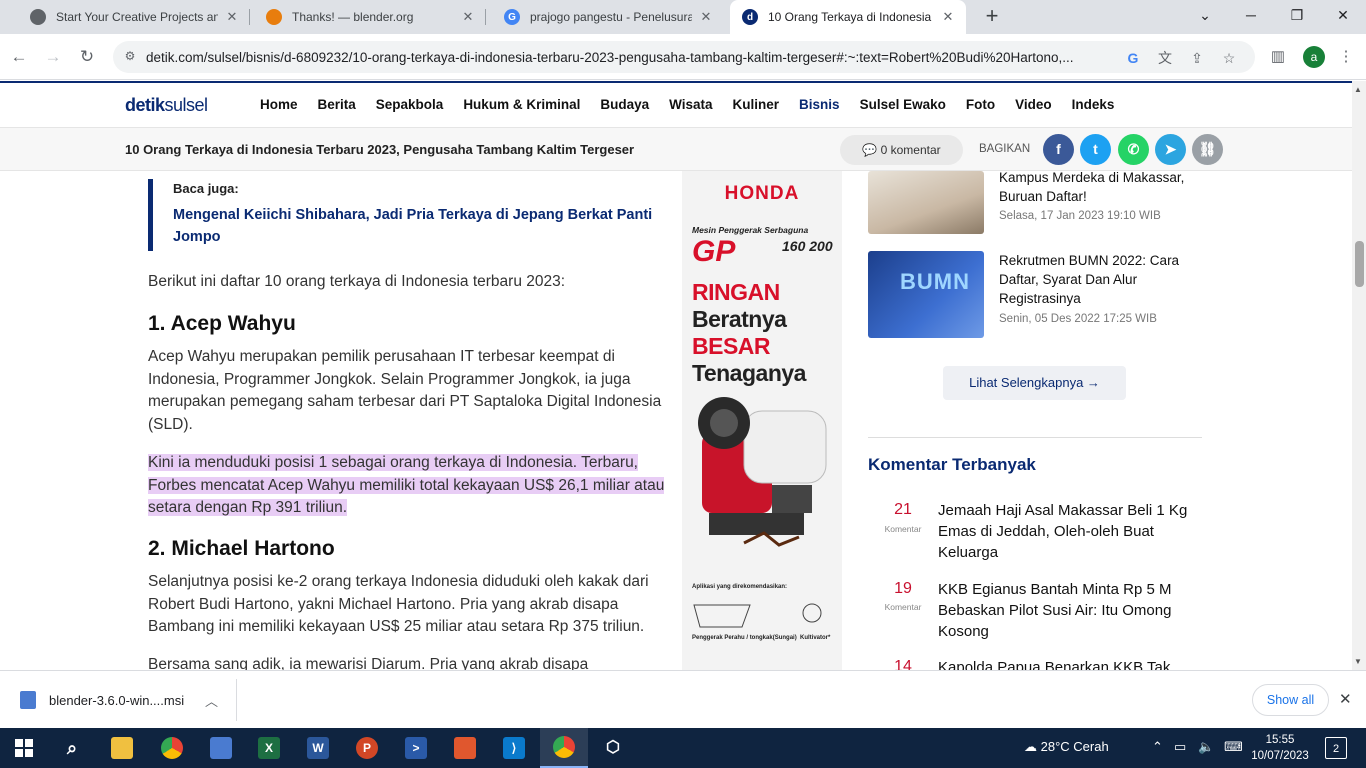 The image size is (1366, 768). Describe the element at coordinates (370, 17) in the screenshot. I see `tab-blender-thanks: Thanks! — blender.org ✕` at that location.